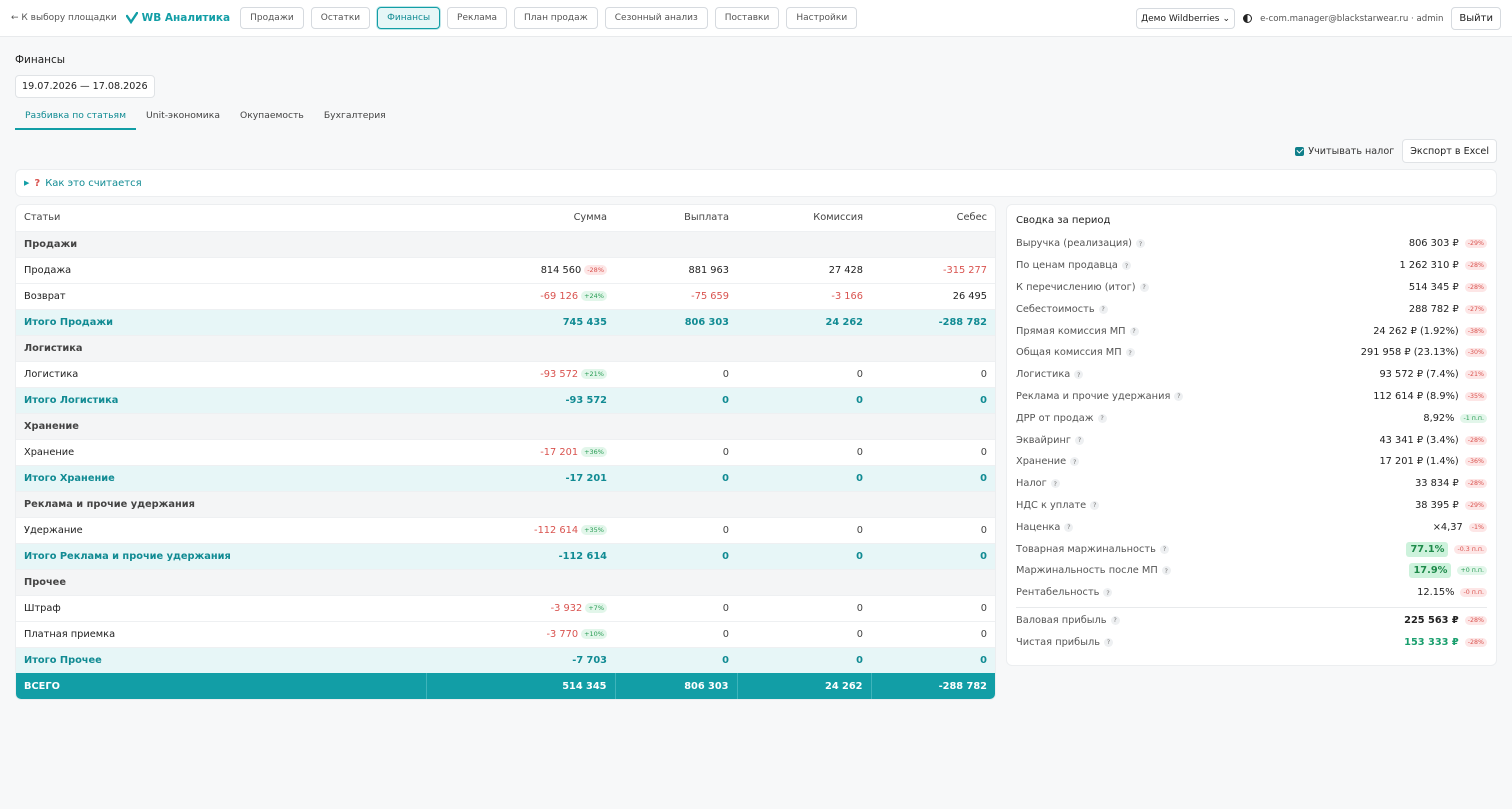  What do you see at coordinates (1031, 484) in the screenshot?
I see `summary-label-text: Налог` at bounding box center [1031, 484].